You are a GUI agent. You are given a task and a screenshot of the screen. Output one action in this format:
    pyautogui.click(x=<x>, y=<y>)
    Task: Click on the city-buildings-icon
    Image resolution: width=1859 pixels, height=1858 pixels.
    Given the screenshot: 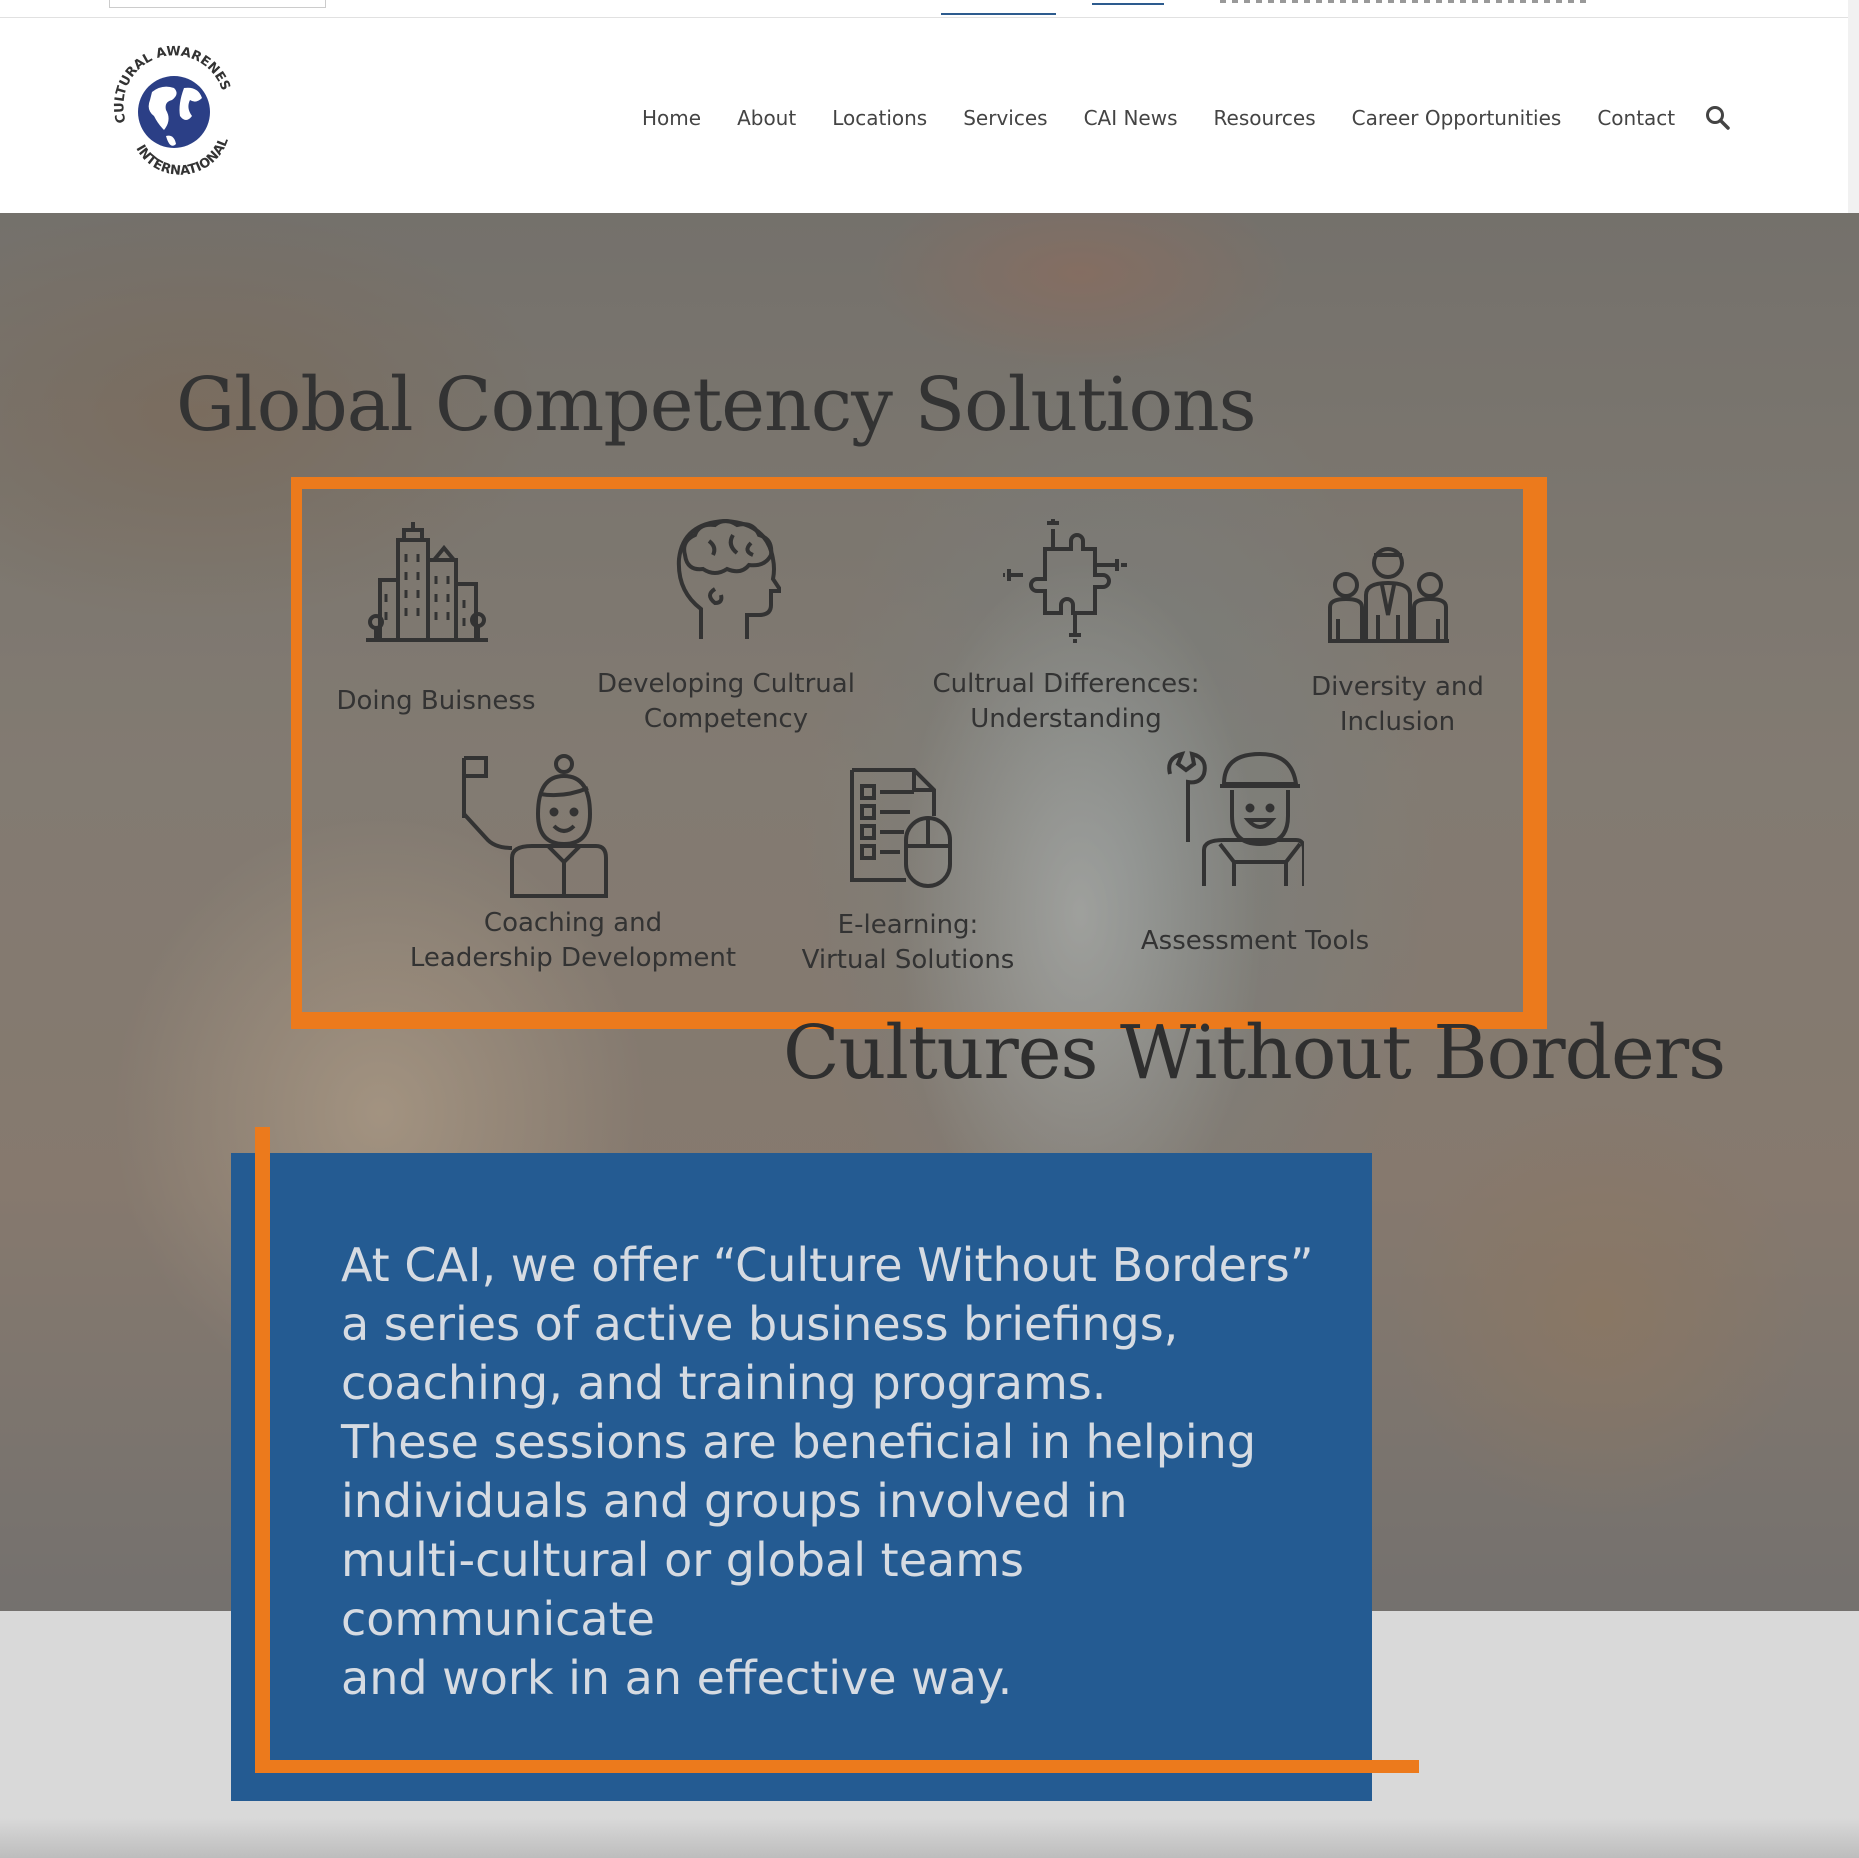 What is the action you would take?
    pyautogui.click(x=427, y=582)
    